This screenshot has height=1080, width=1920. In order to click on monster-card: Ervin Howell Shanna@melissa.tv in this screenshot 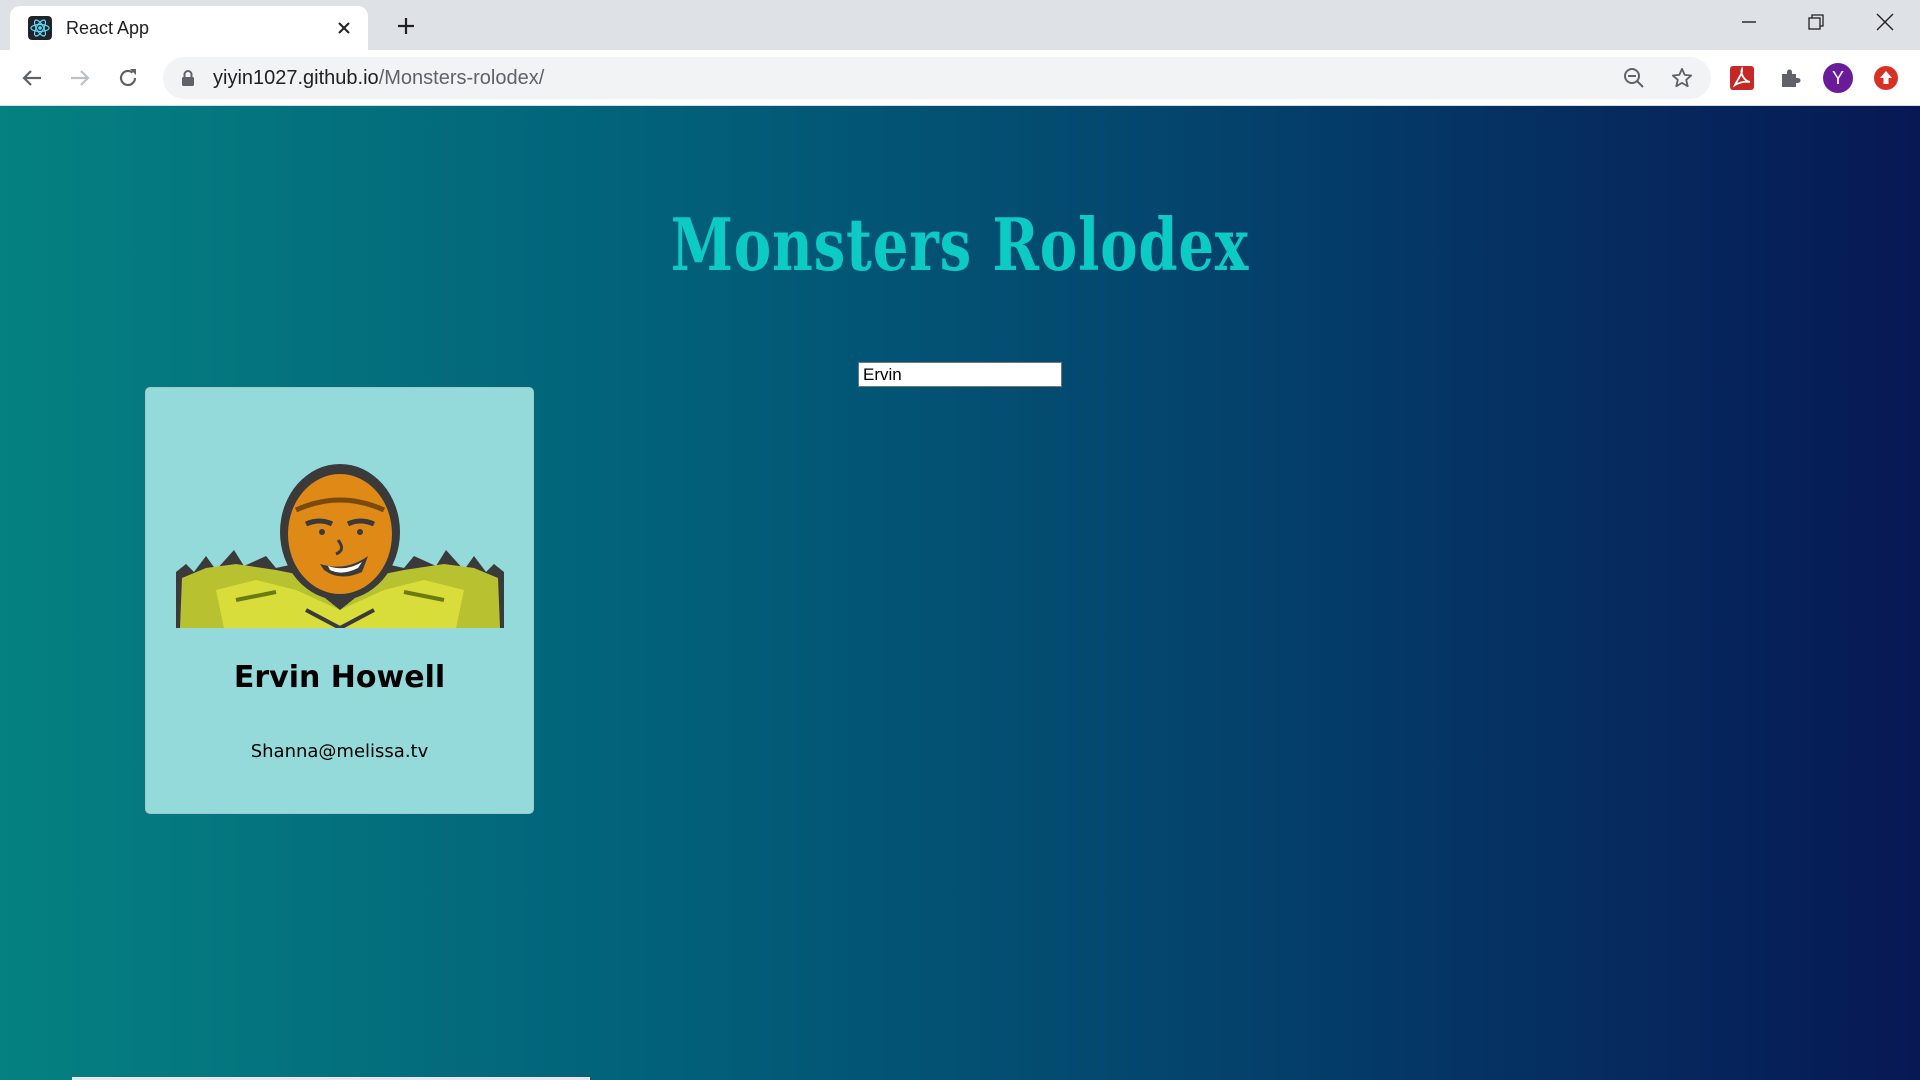, I will do `click(339, 600)`.